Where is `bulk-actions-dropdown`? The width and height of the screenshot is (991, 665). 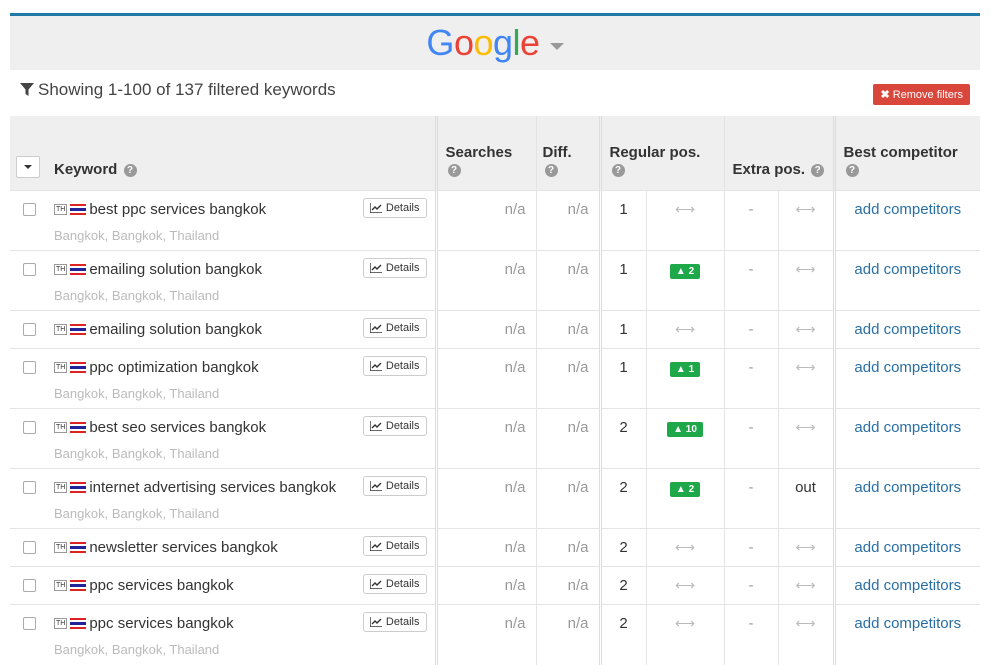 bulk-actions-dropdown is located at coordinates (28, 167).